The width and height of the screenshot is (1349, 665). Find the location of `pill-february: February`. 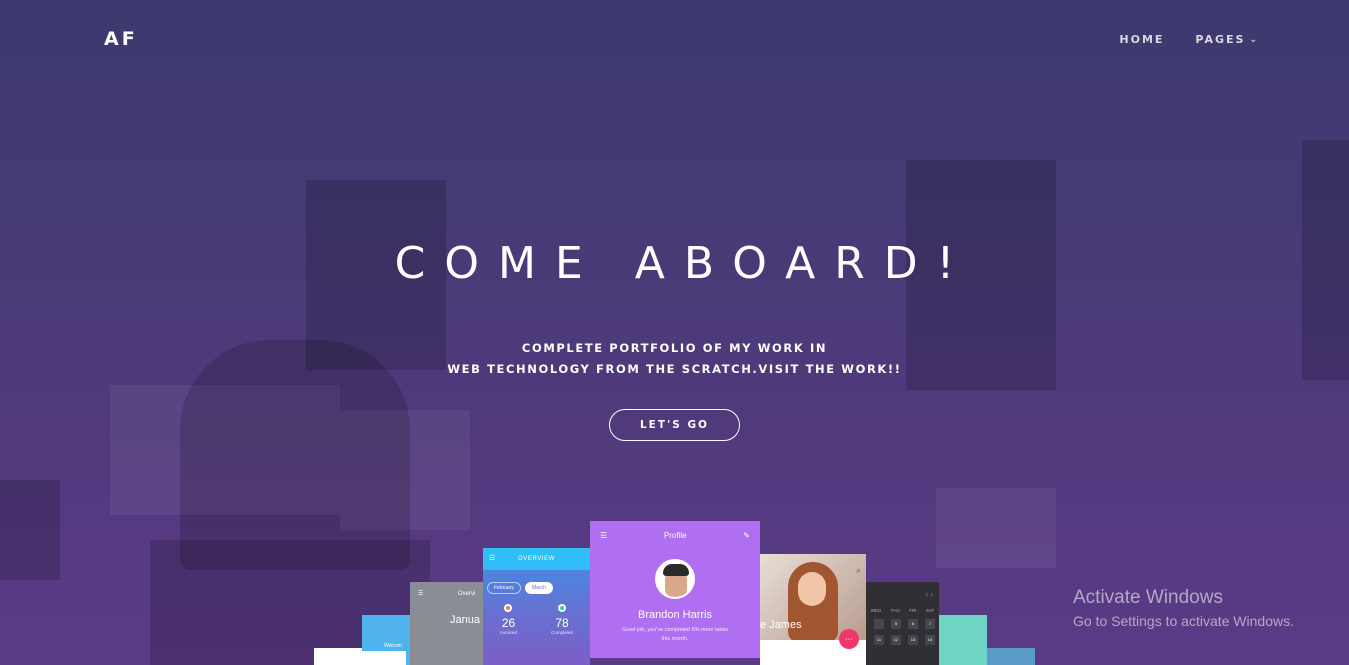

pill-february: February is located at coordinates (504, 588).